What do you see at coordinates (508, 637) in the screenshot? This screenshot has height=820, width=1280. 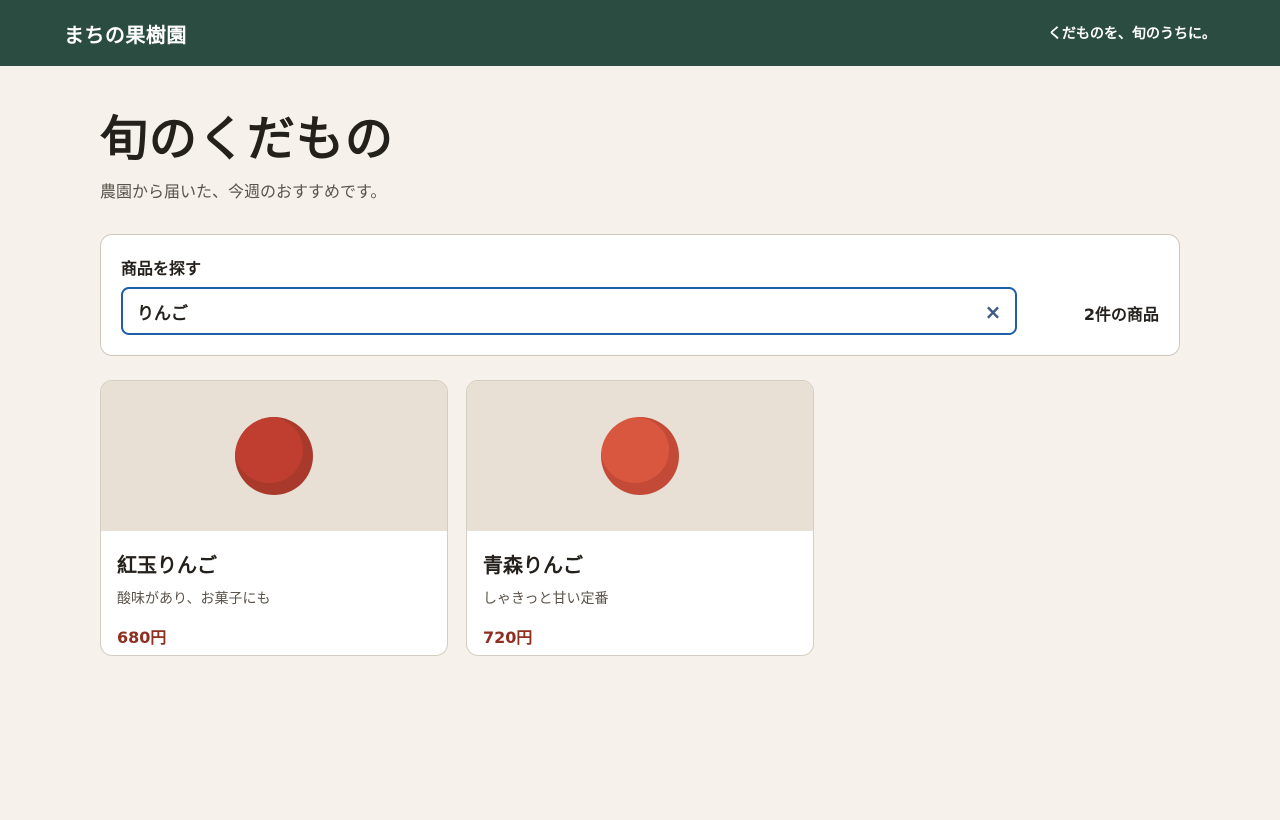 I see `product-price: 720円` at bounding box center [508, 637].